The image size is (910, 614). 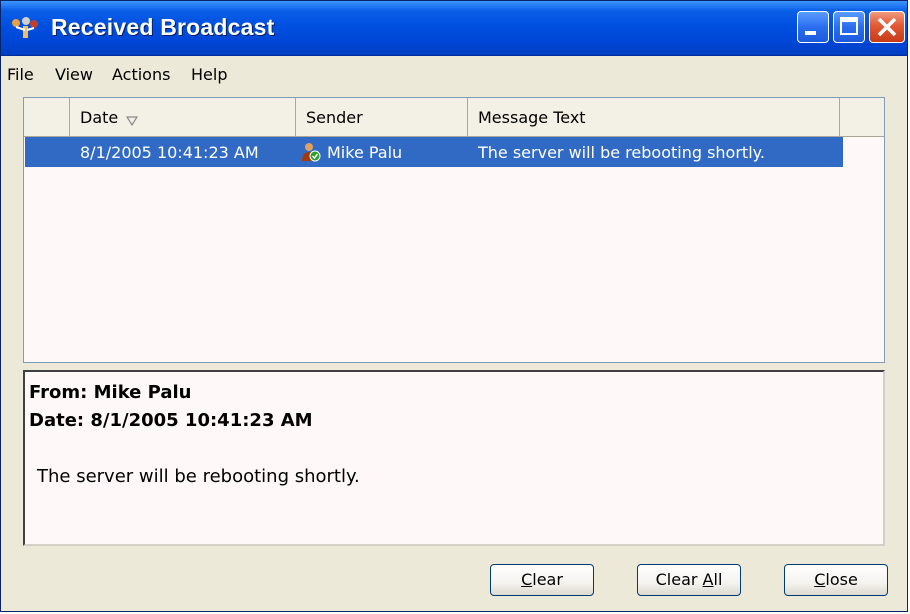 What do you see at coordinates (547, 579) in the screenshot?
I see `clear-label-after: lear` at bounding box center [547, 579].